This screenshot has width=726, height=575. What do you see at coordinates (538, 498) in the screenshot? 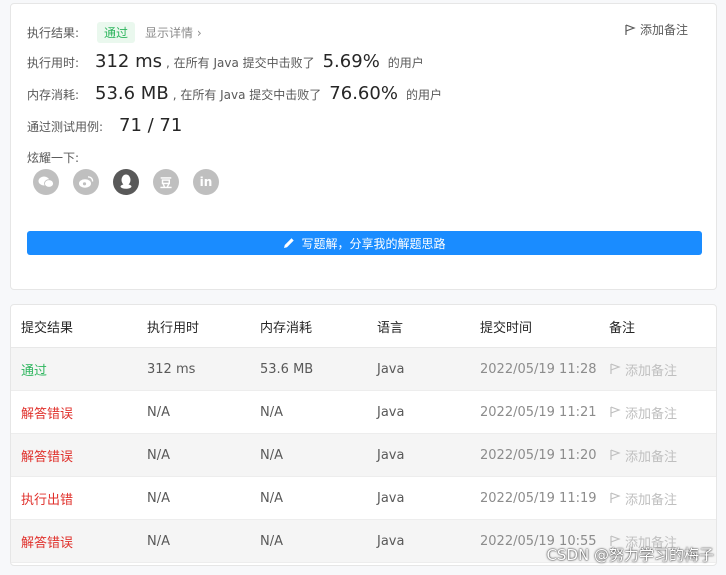
I see `row-submitted: 2022/05/19 11:19` at bounding box center [538, 498].